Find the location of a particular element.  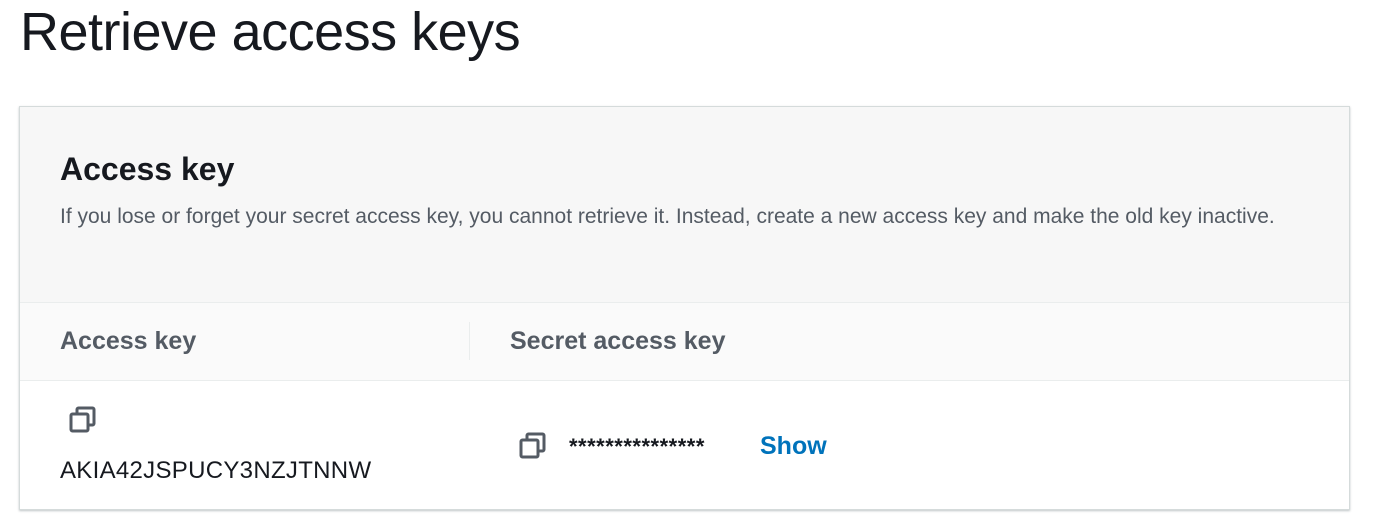

column-header-secret-access-key: Secret access key is located at coordinates (618, 341).